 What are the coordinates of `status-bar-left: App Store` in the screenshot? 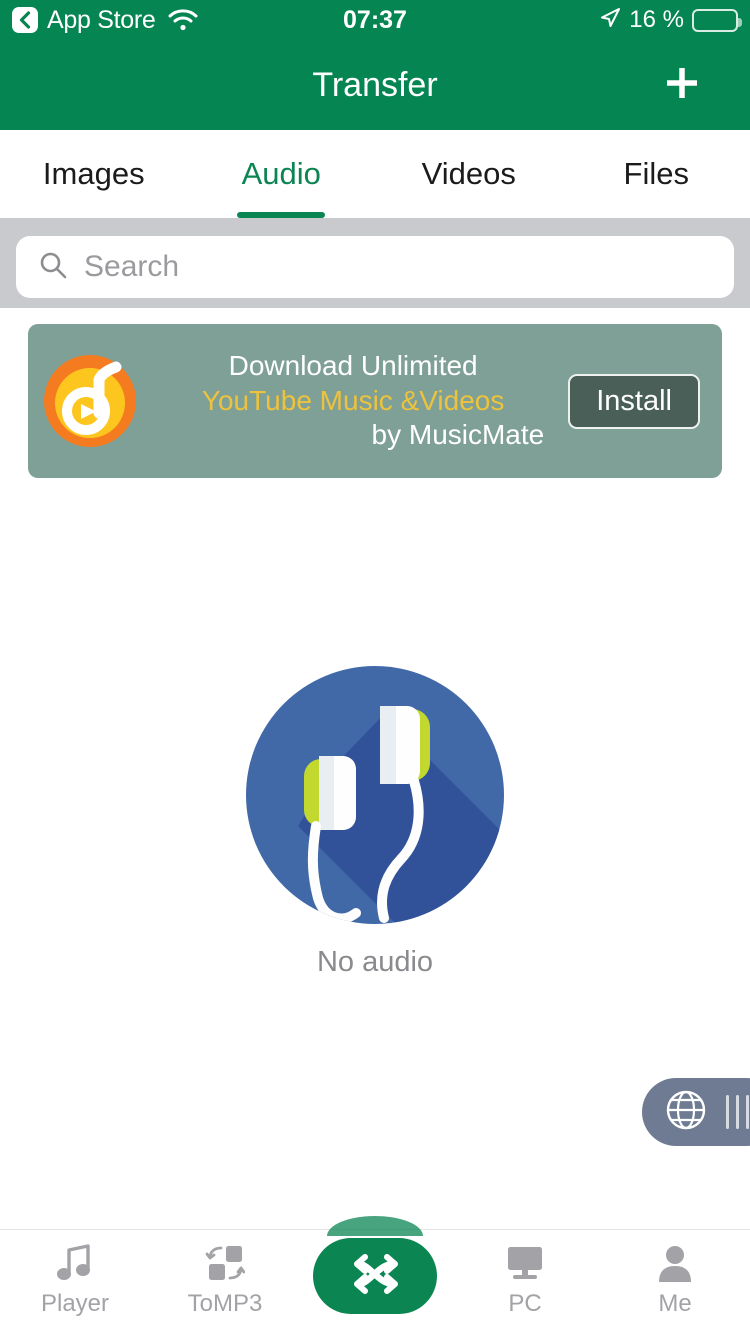 It's located at (105, 20).